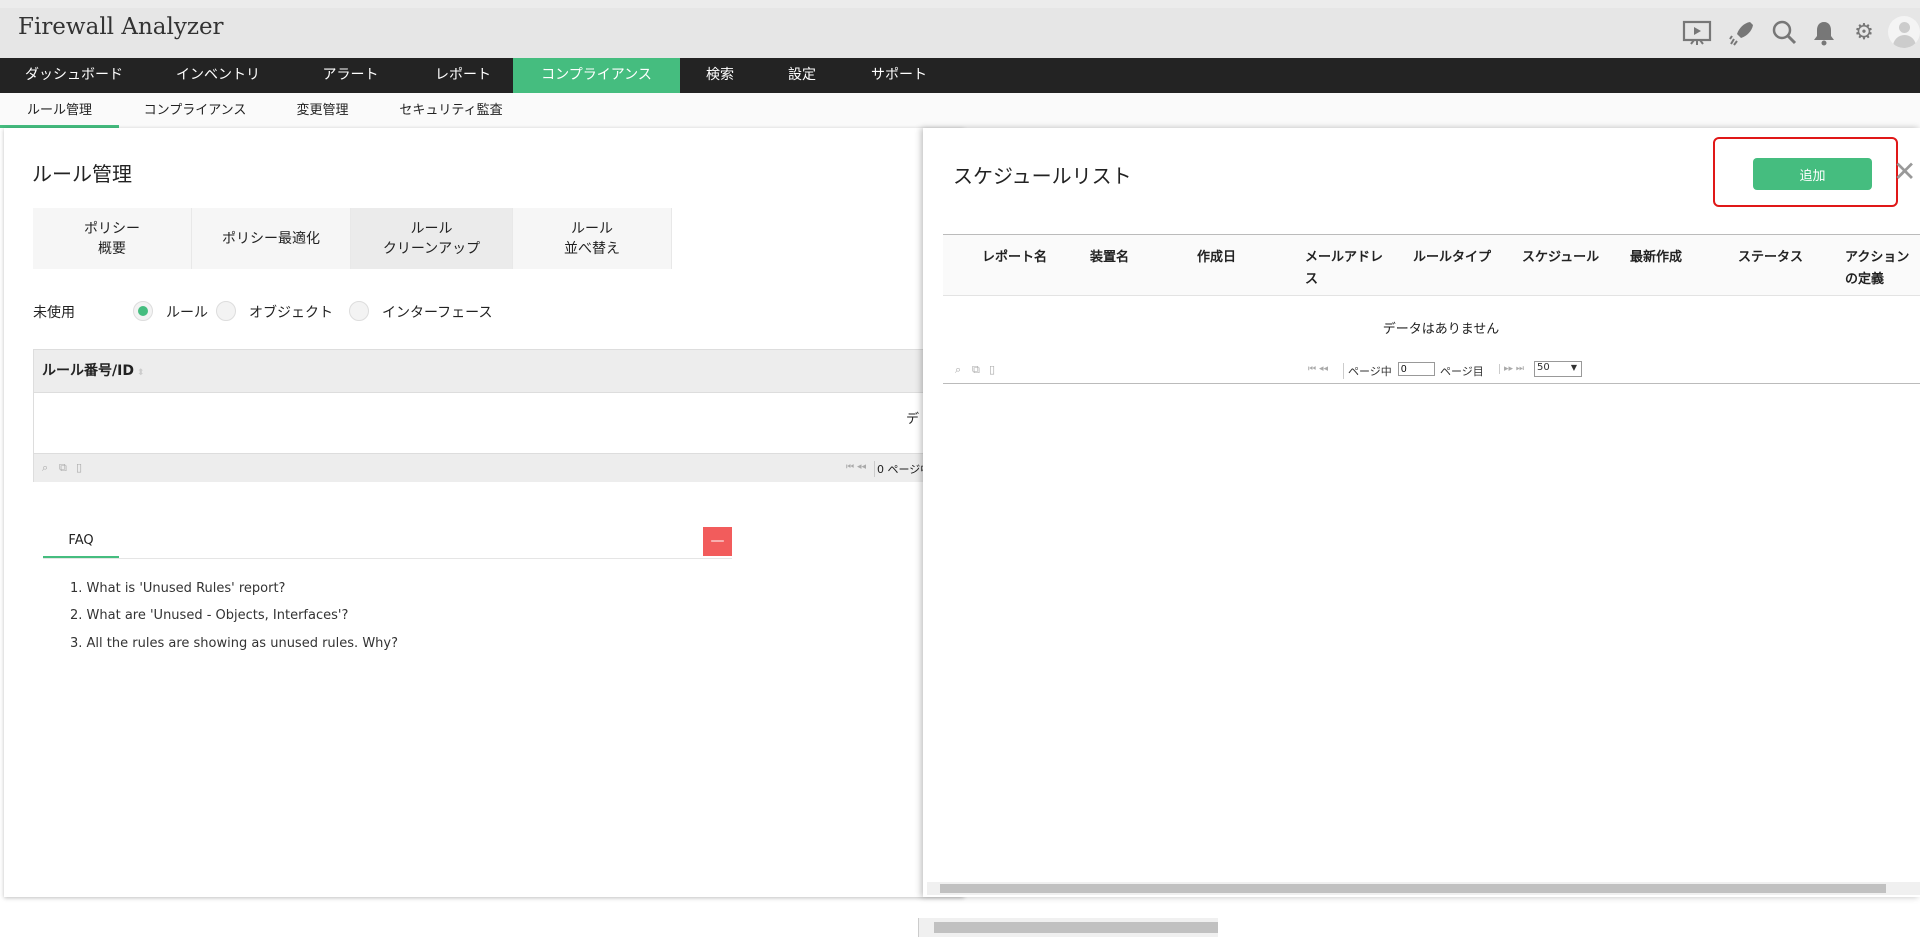 The width and height of the screenshot is (1920, 937). What do you see at coordinates (1864, 33) in the screenshot?
I see `gear-icon: ⚙` at bounding box center [1864, 33].